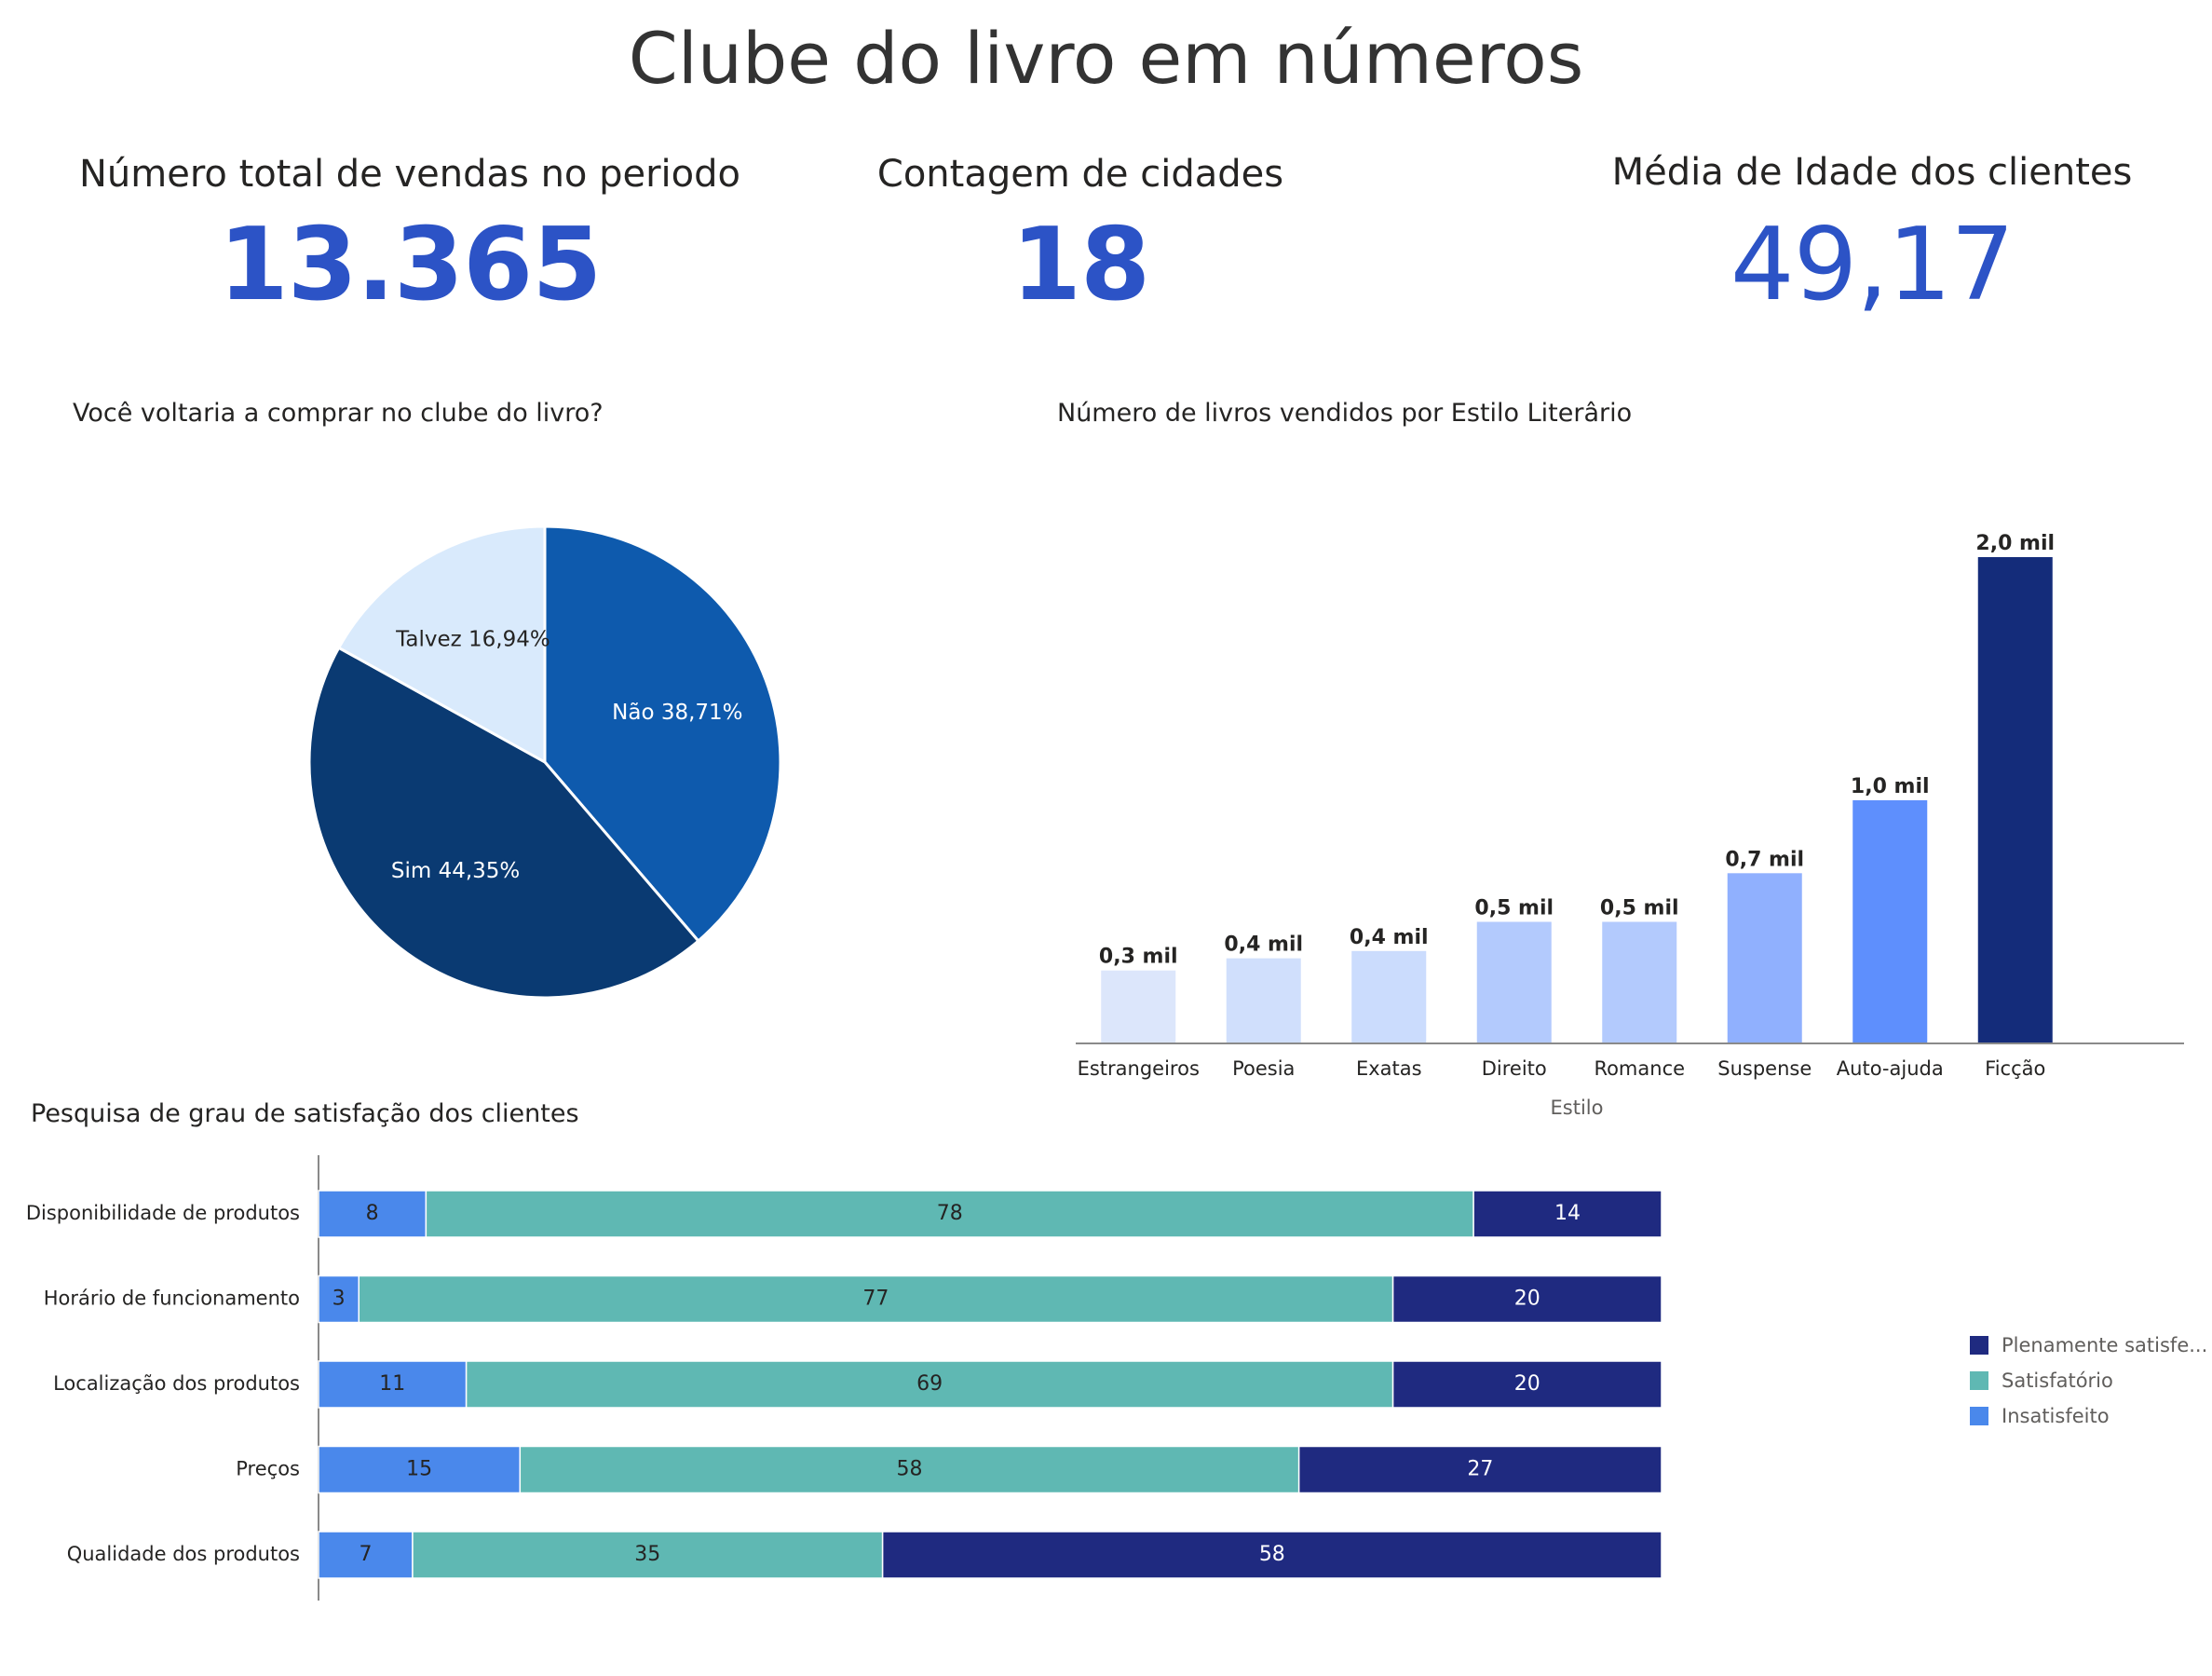  What do you see at coordinates (473, 640) in the screenshot?
I see `pie-label-talvez: Talvez 16,94%` at bounding box center [473, 640].